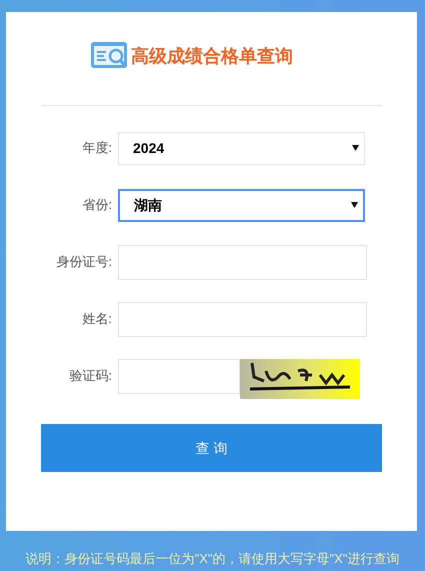  Describe the element at coordinates (97, 205) in the screenshot. I see `field-label: 省份:` at that location.